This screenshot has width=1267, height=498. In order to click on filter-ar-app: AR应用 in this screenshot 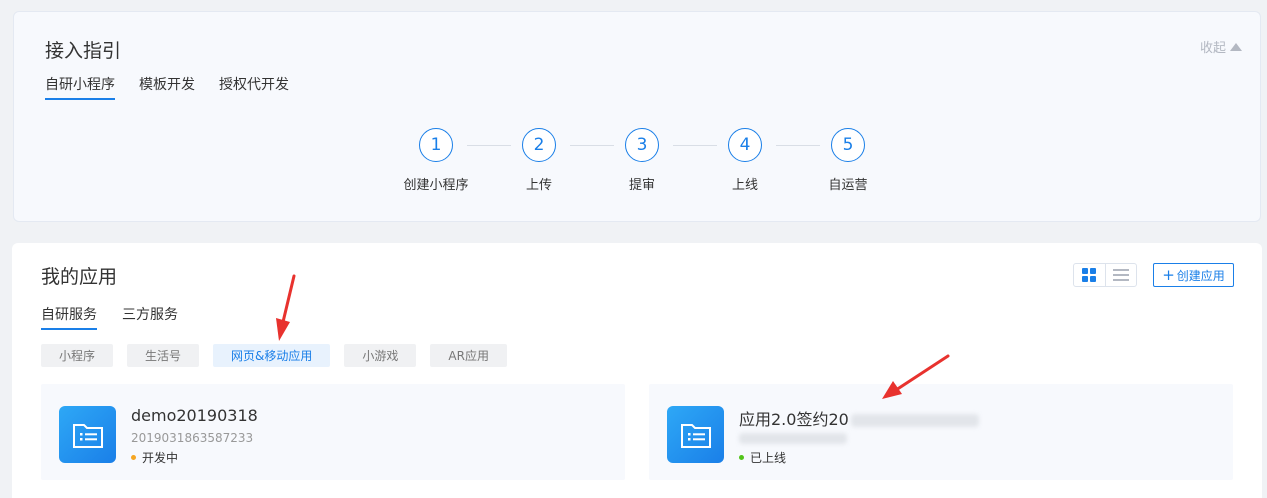, I will do `click(468, 355)`.